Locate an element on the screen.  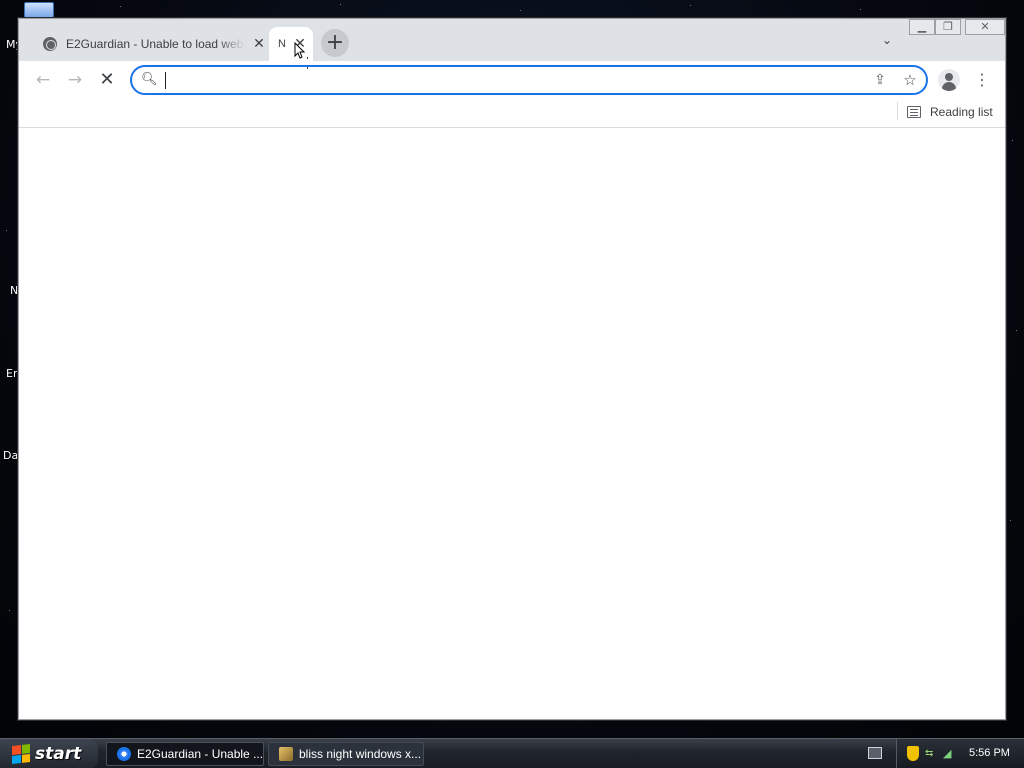
restore-button: ❐ is located at coordinates (948, 27).